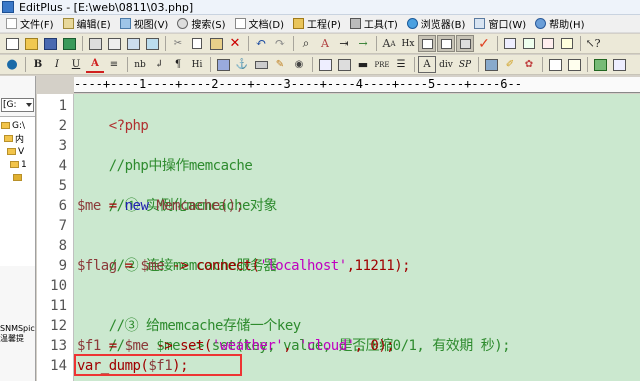 This screenshot has width=640, height=381. What do you see at coordinates (58, 326) in the screenshot?
I see `line-number: 12` at bounding box center [58, 326].